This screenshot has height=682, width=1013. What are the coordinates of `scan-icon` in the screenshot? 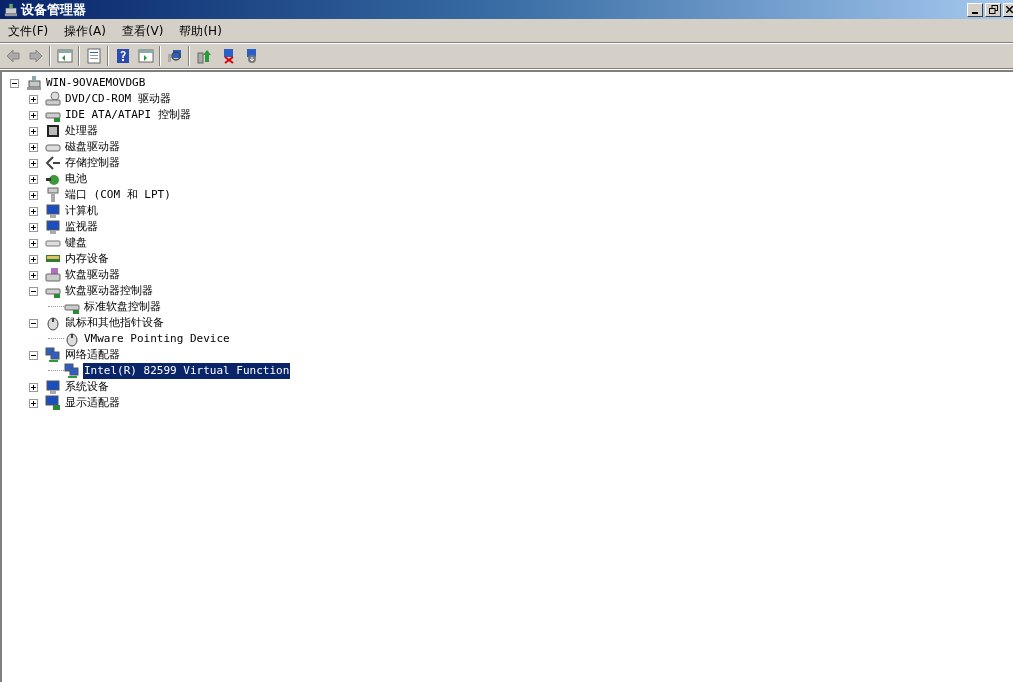 It's located at (174, 56).